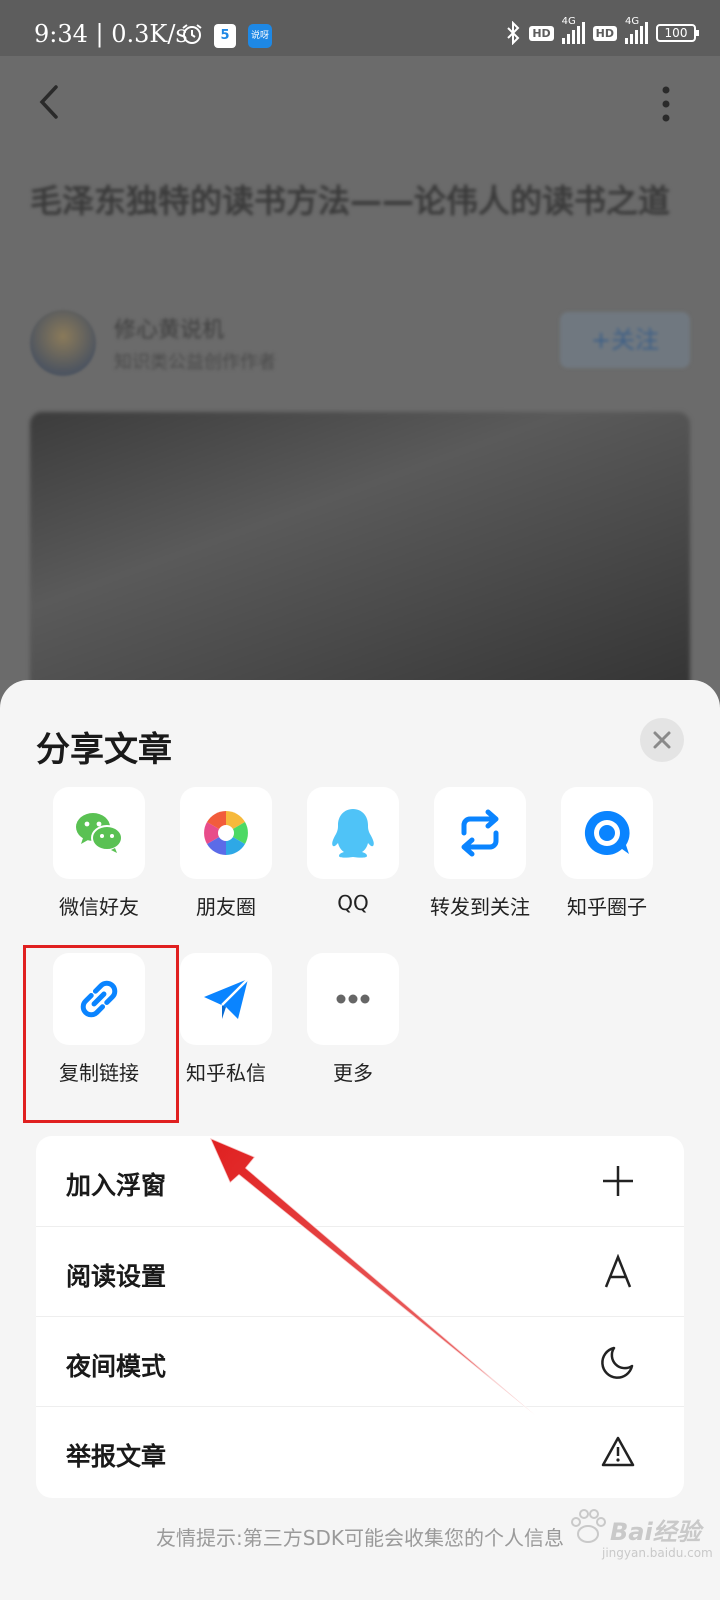  What do you see at coordinates (116, 1185) in the screenshot?
I see `menu-item-label: 加入浮窗` at bounding box center [116, 1185].